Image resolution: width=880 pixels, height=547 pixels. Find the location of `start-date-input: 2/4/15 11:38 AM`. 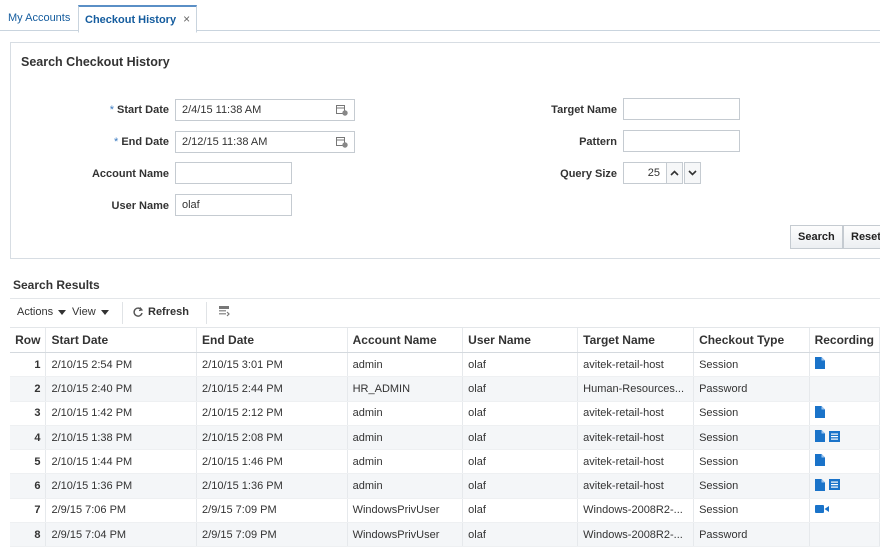

start-date-input: 2/4/15 11:38 AM is located at coordinates (265, 110).